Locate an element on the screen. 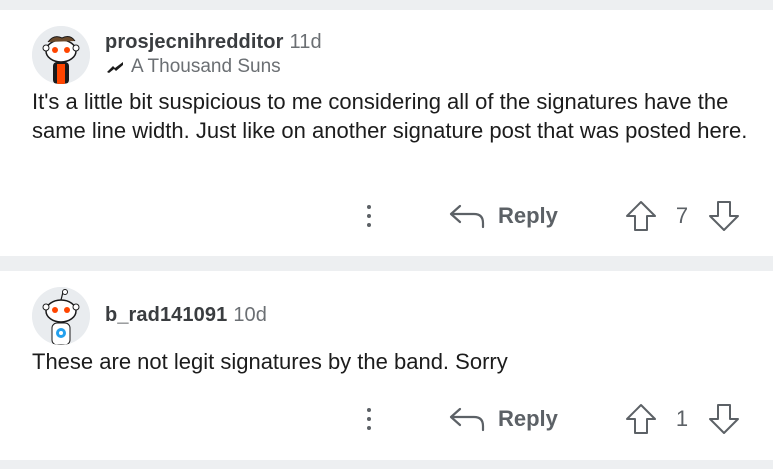 The height and width of the screenshot is (469, 773). comment-author: b_rad141091 10d is located at coordinates (186, 315).